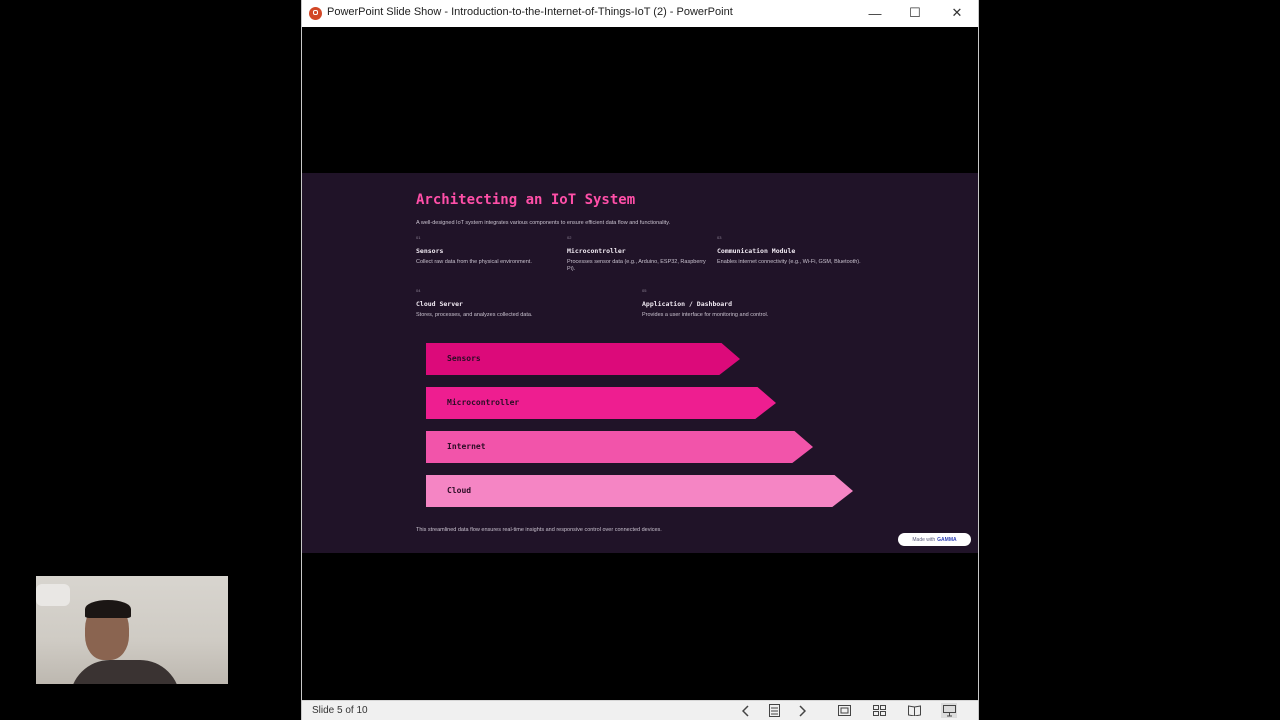 Image resolution: width=1280 pixels, height=720 pixels. I want to click on component-number: 05, so click(644, 290).